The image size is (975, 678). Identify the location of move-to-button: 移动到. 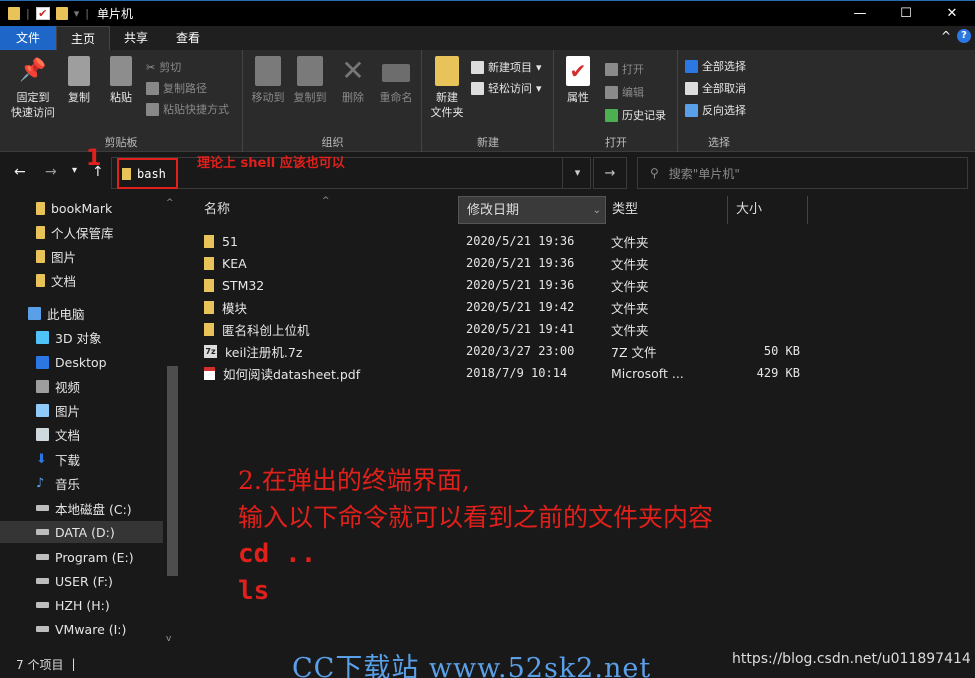
(268, 80).